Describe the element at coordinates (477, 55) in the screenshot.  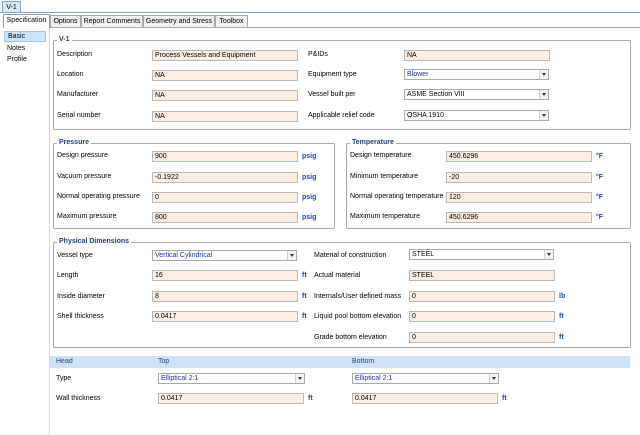
I see `pids-field: NA` at that location.